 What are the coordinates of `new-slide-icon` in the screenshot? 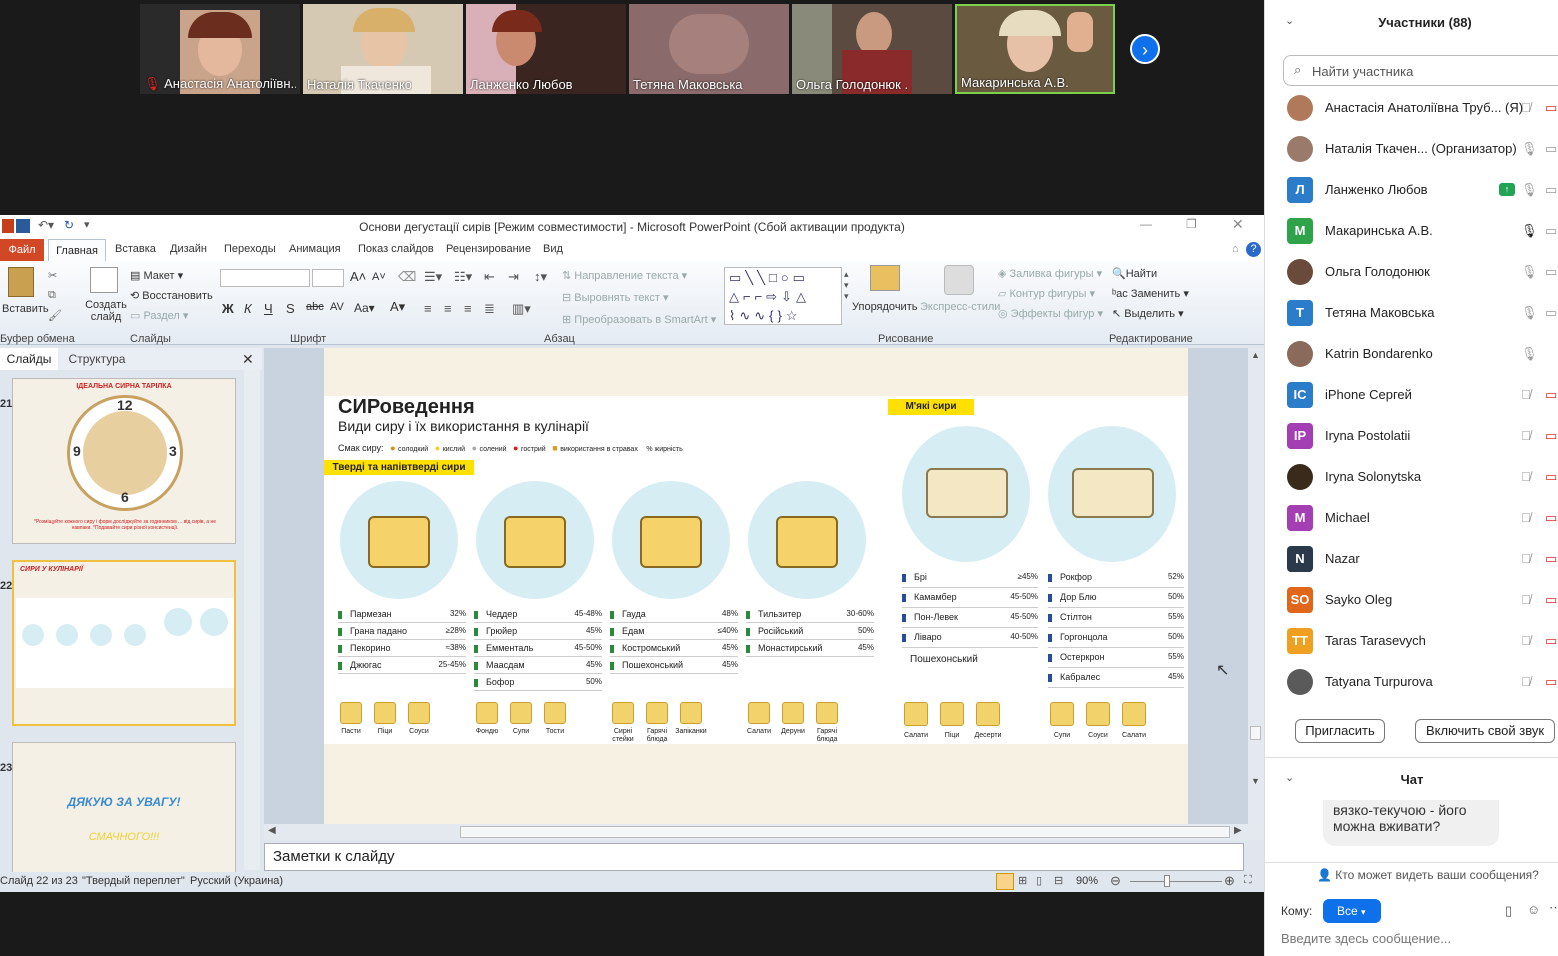 It's located at (104, 280).